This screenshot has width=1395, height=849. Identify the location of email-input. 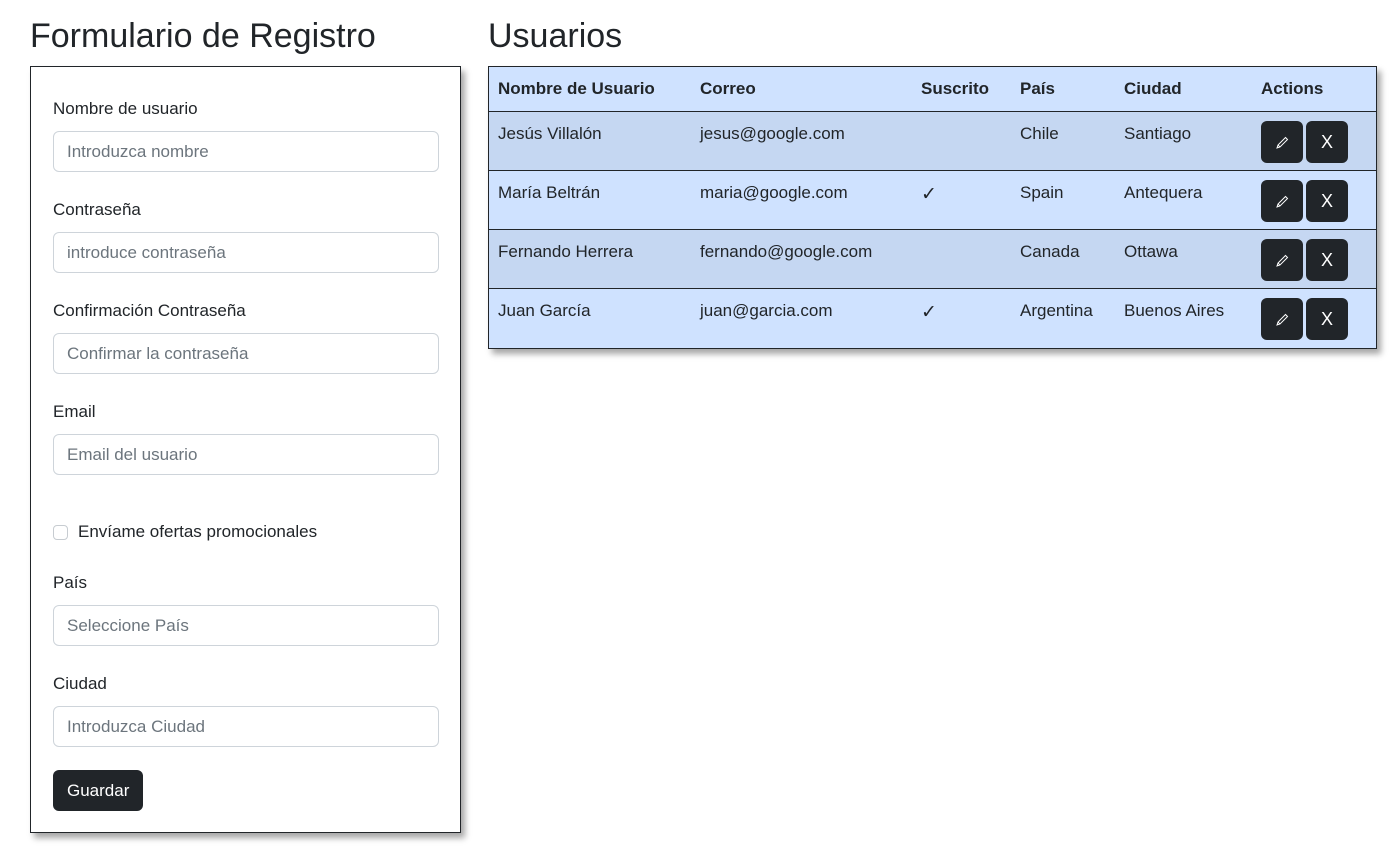
(246, 454).